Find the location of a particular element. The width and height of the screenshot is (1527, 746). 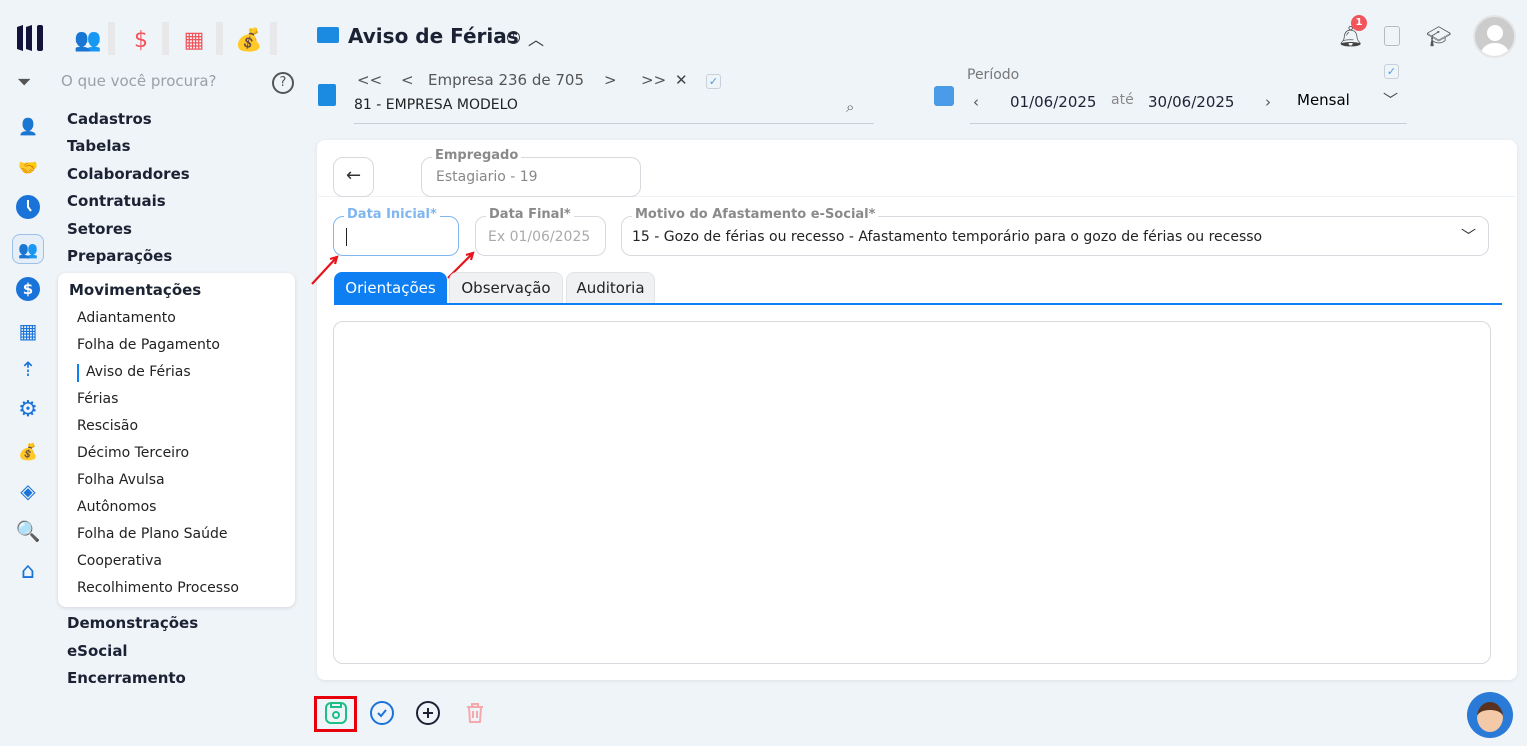

money-bag-icon: 💰 is located at coordinates (249, 40).